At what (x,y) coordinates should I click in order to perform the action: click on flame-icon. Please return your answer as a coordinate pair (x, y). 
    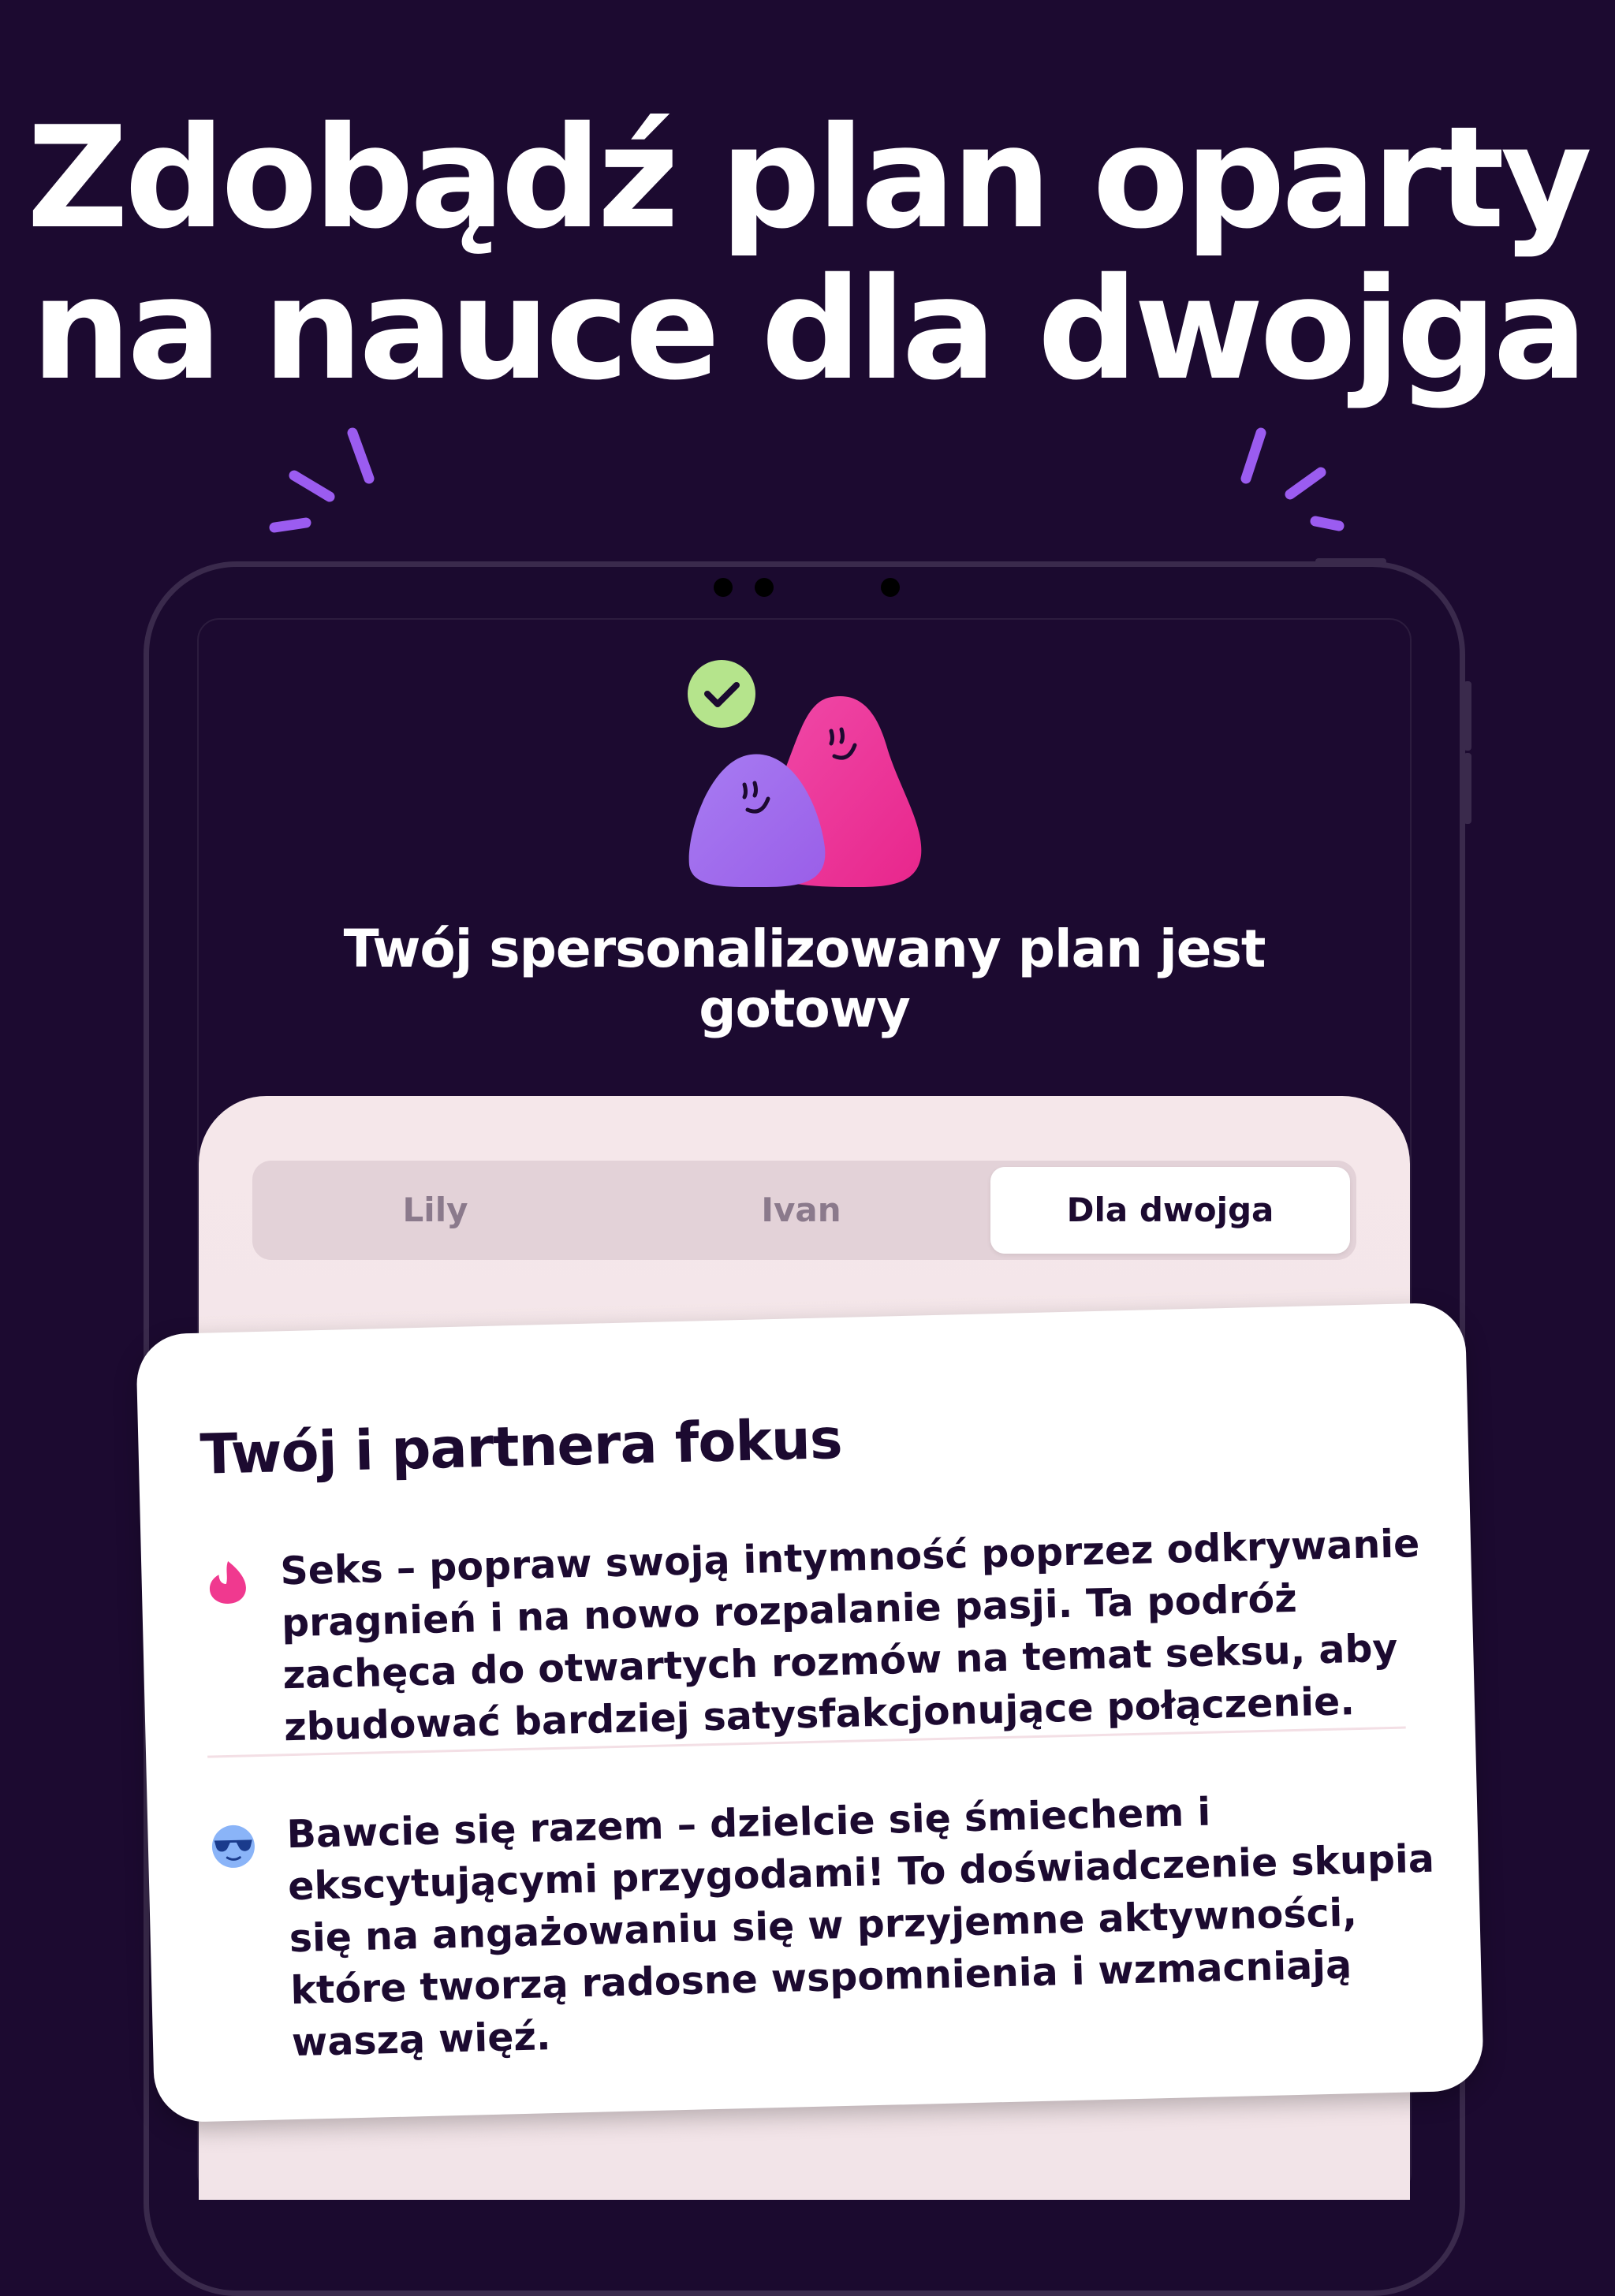
    Looking at the image, I should click on (228, 1582).